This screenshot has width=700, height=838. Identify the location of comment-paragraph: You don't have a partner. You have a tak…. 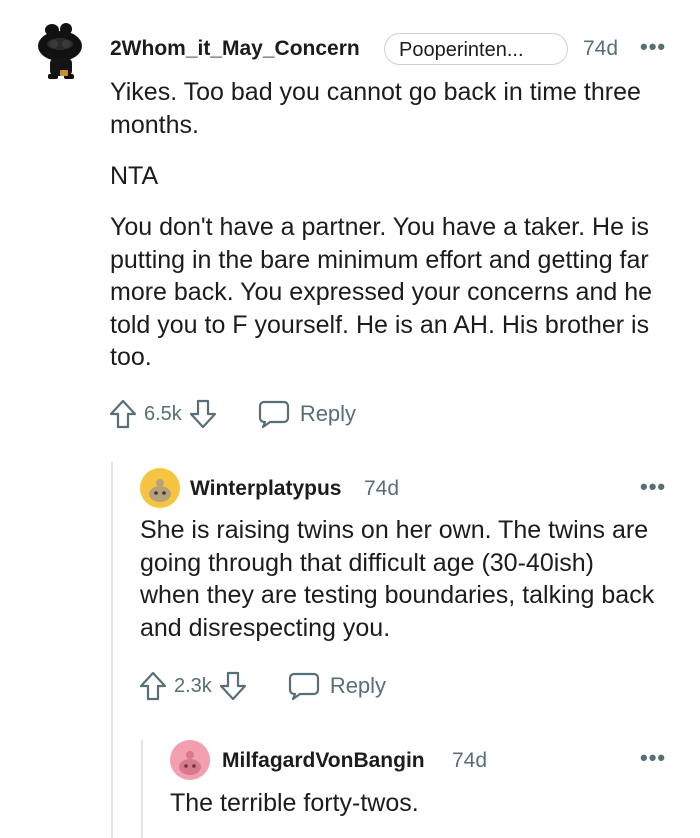
(381, 292).